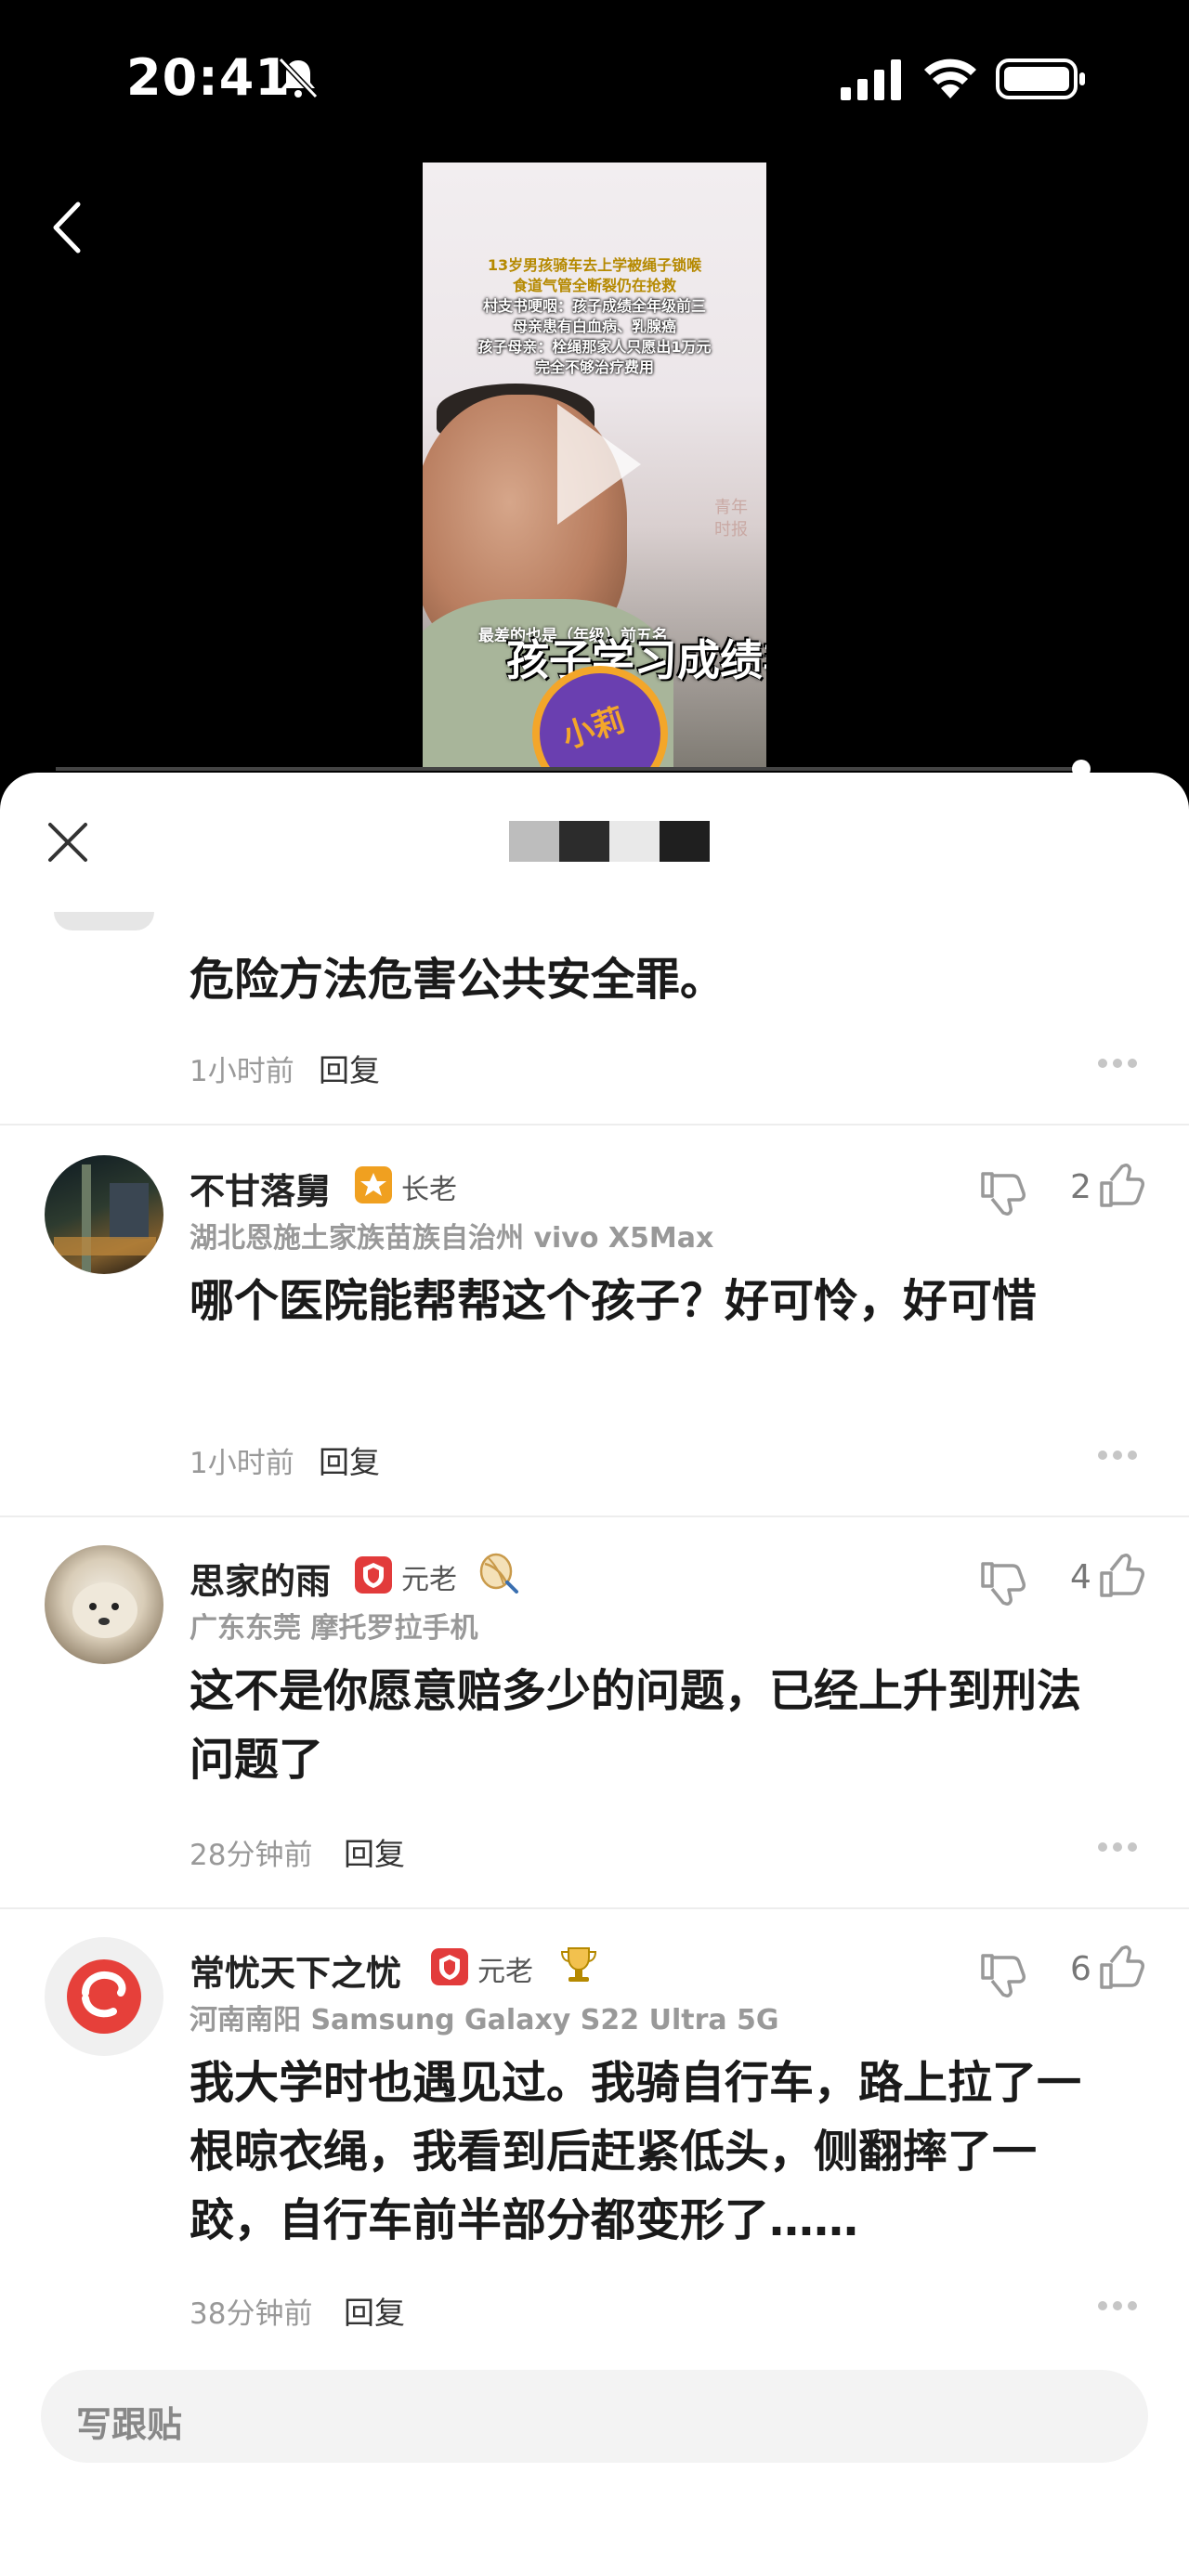  Describe the element at coordinates (1080, 1187) in the screenshot. I see `like-count: 2` at that location.